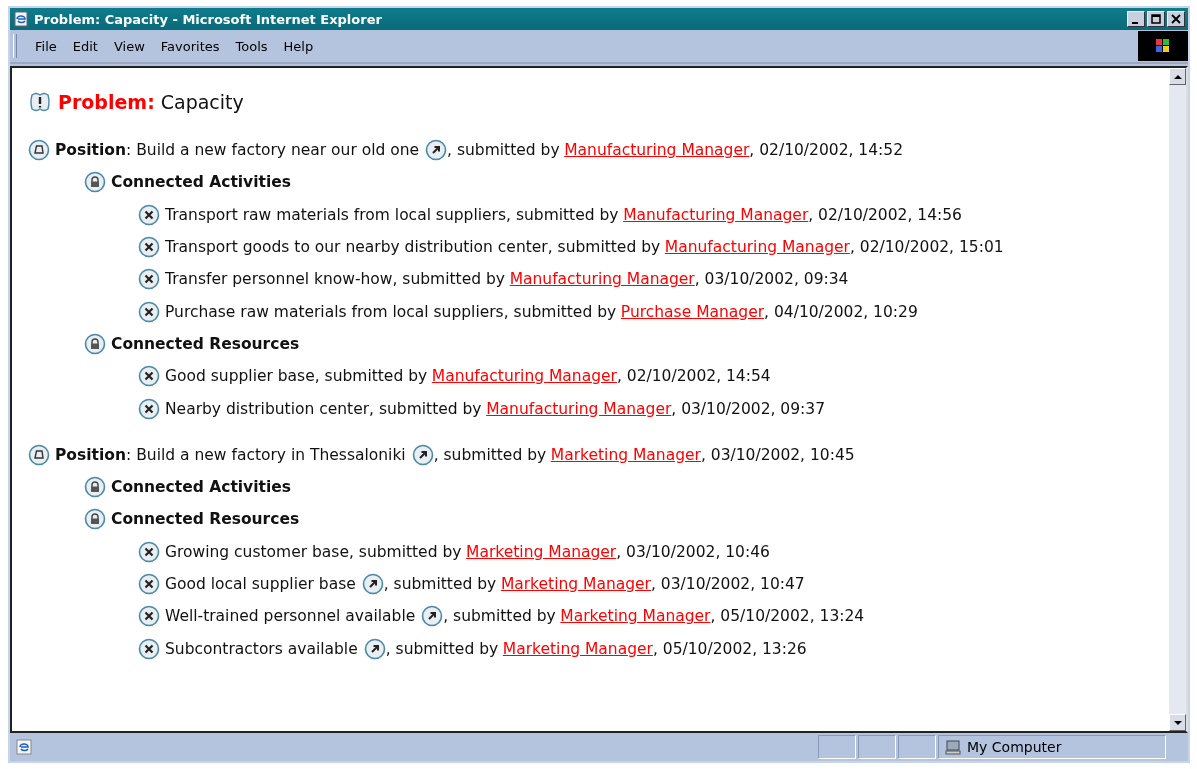 This screenshot has height=769, width=1197. Describe the element at coordinates (926, 247) in the screenshot. I see `date-text: , 02/10/2002, 15:01` at that location.